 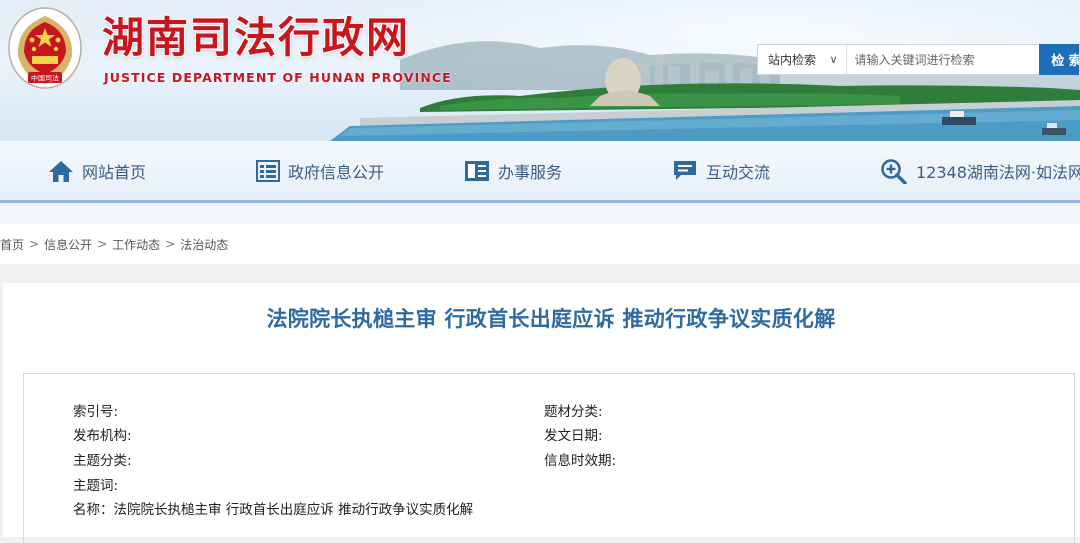 I want to click on nav-spacer, so click(x=540, y=215).